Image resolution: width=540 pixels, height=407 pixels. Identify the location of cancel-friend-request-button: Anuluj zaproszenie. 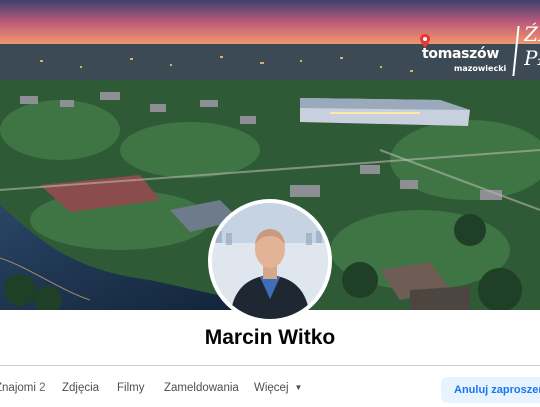
(490, 390).